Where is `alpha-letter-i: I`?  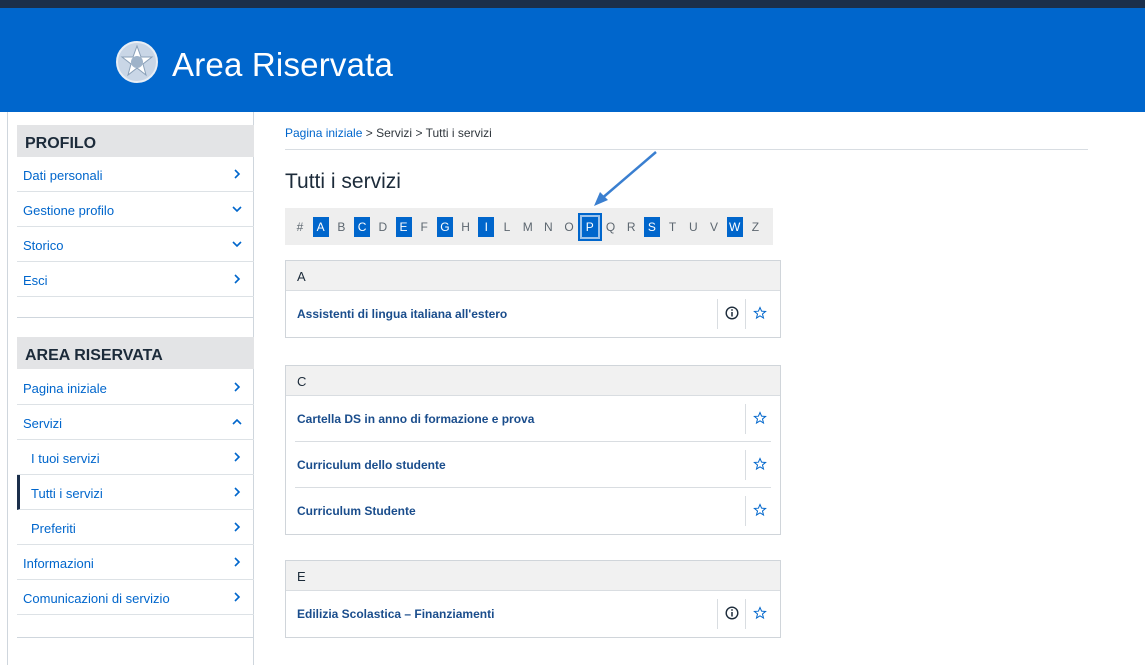 alpha-letter-i: I is located at coordinates (486, 227).